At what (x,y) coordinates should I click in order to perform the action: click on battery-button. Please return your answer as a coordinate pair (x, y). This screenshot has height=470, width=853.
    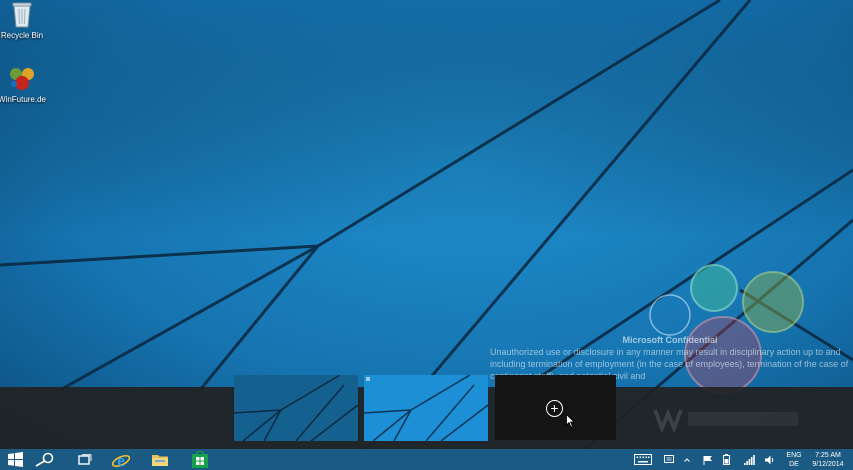
    Looking at the image, I should click on (726, 459).